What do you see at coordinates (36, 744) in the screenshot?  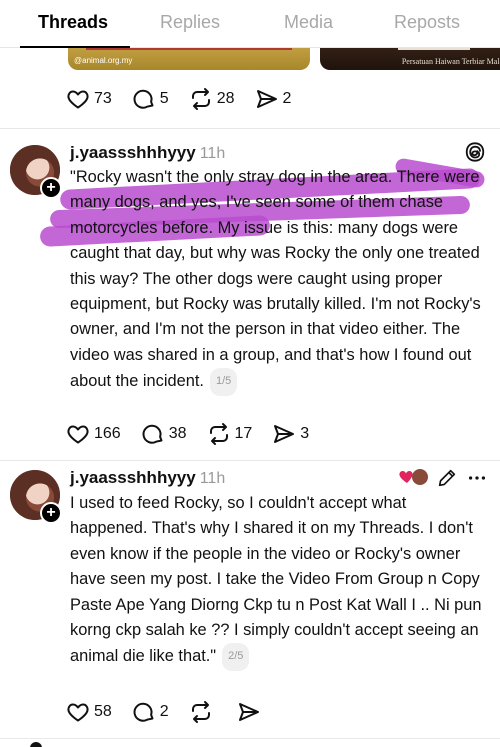 I see `next-post-avatar` at bounding box center [36, 744].